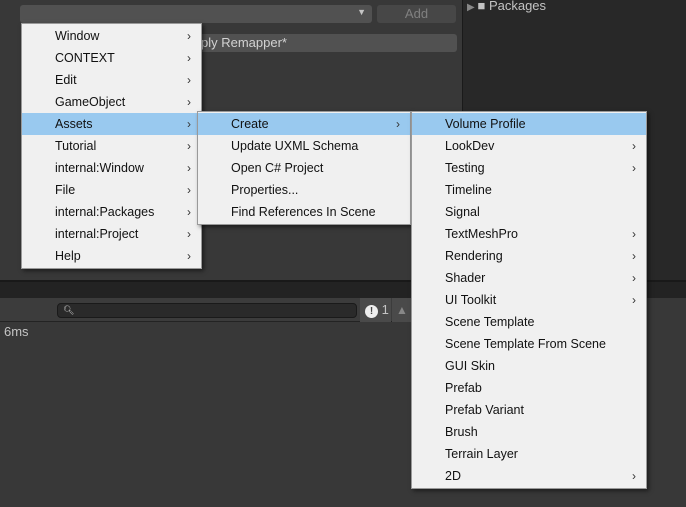 Image resolution: width=686 pixels, height=507 pixels. What do you see at coordinates (485, 124) in the screenshot?
I see `menu-item-label: Volume Profile` at bounding box center [485, 124].